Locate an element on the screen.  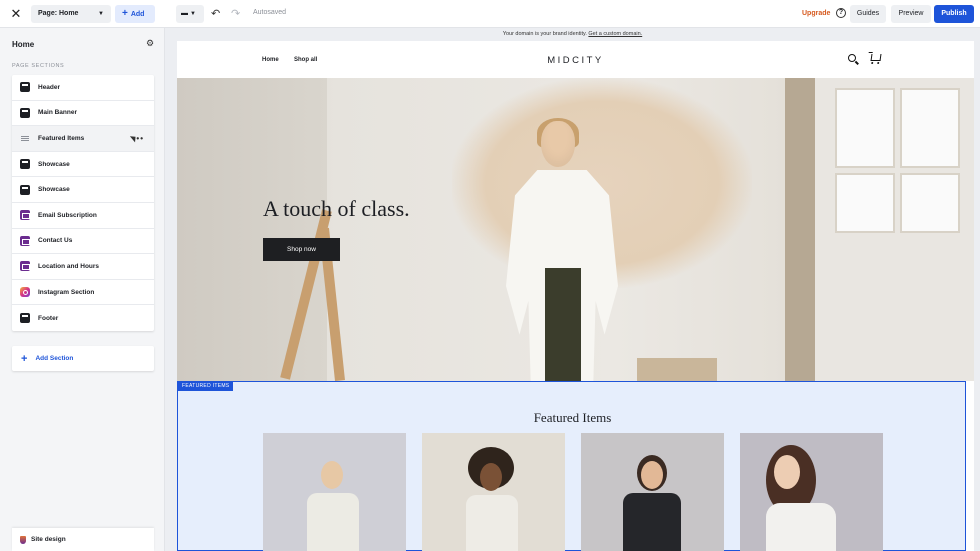
sidebar-item-featured-items: Featured Items ••• is located at coordinates (83, 139).